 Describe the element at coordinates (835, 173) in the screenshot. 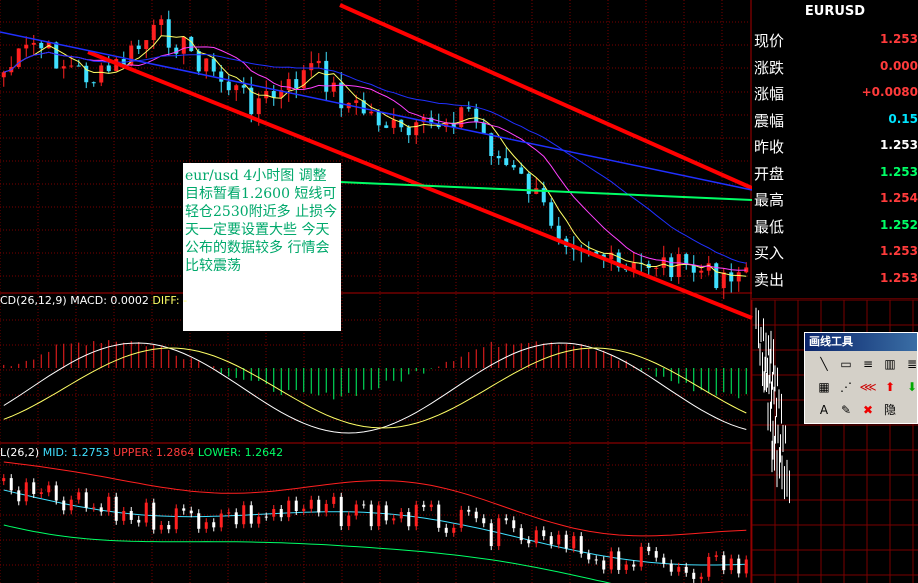

I see `quote-row: 开盘 1.253` at that location.